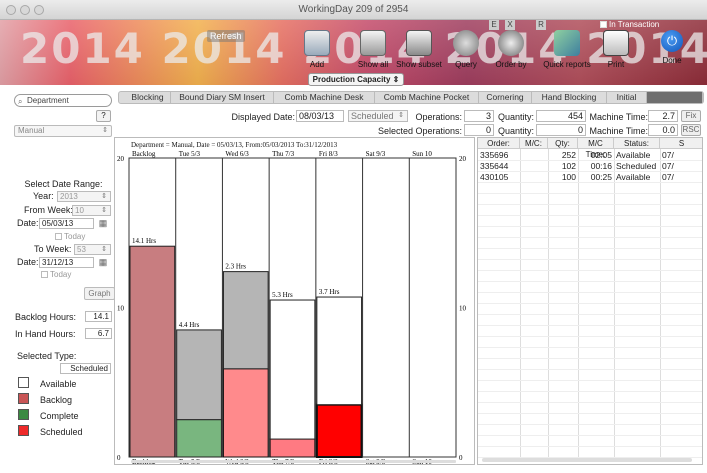 Image resolution: width=707 pixels, height=473 pixels. Describe the element at coordinates (637, 143) in the screenshot. I see `column-header: Status:` at that location.